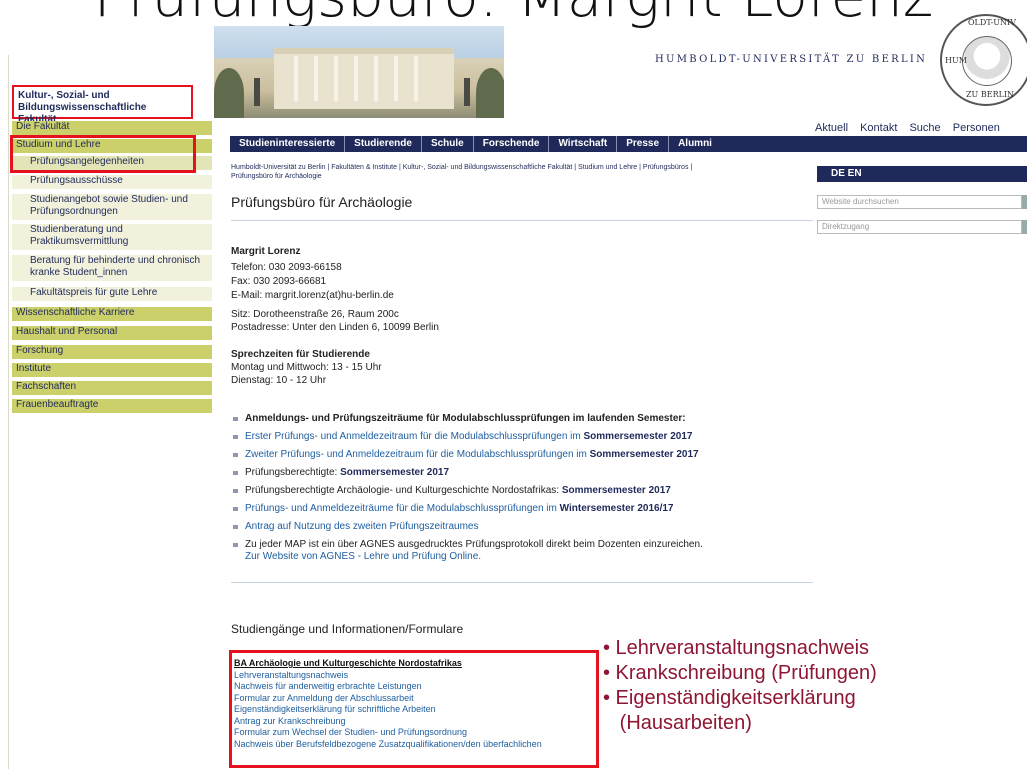 The image size is (1027, 769). I want to click on seal-portrait, so click(987, 61).